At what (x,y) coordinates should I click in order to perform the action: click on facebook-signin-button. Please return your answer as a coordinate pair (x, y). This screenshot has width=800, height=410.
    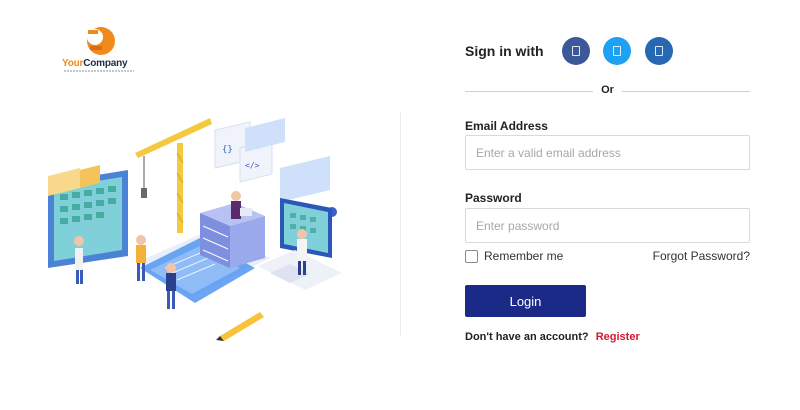
    Looking at the image, I should click on (575, 51).